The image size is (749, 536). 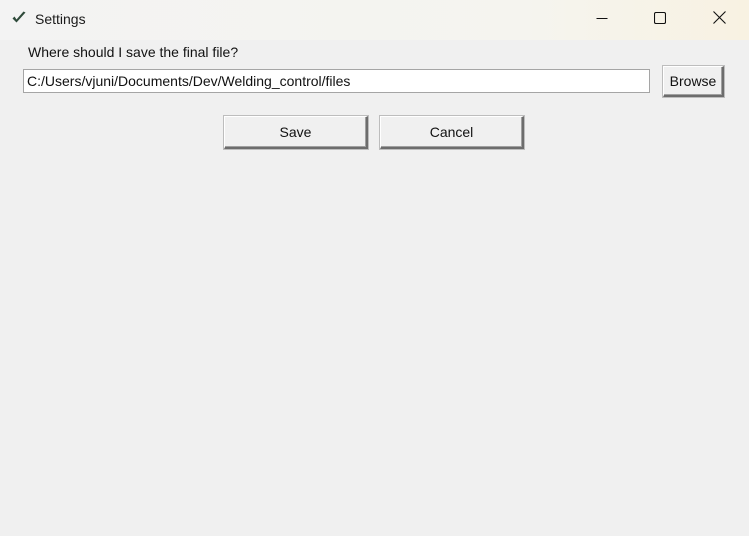 I want to click on save-location-prompt: Where should I save the final file?, so click(x=133, y=52).